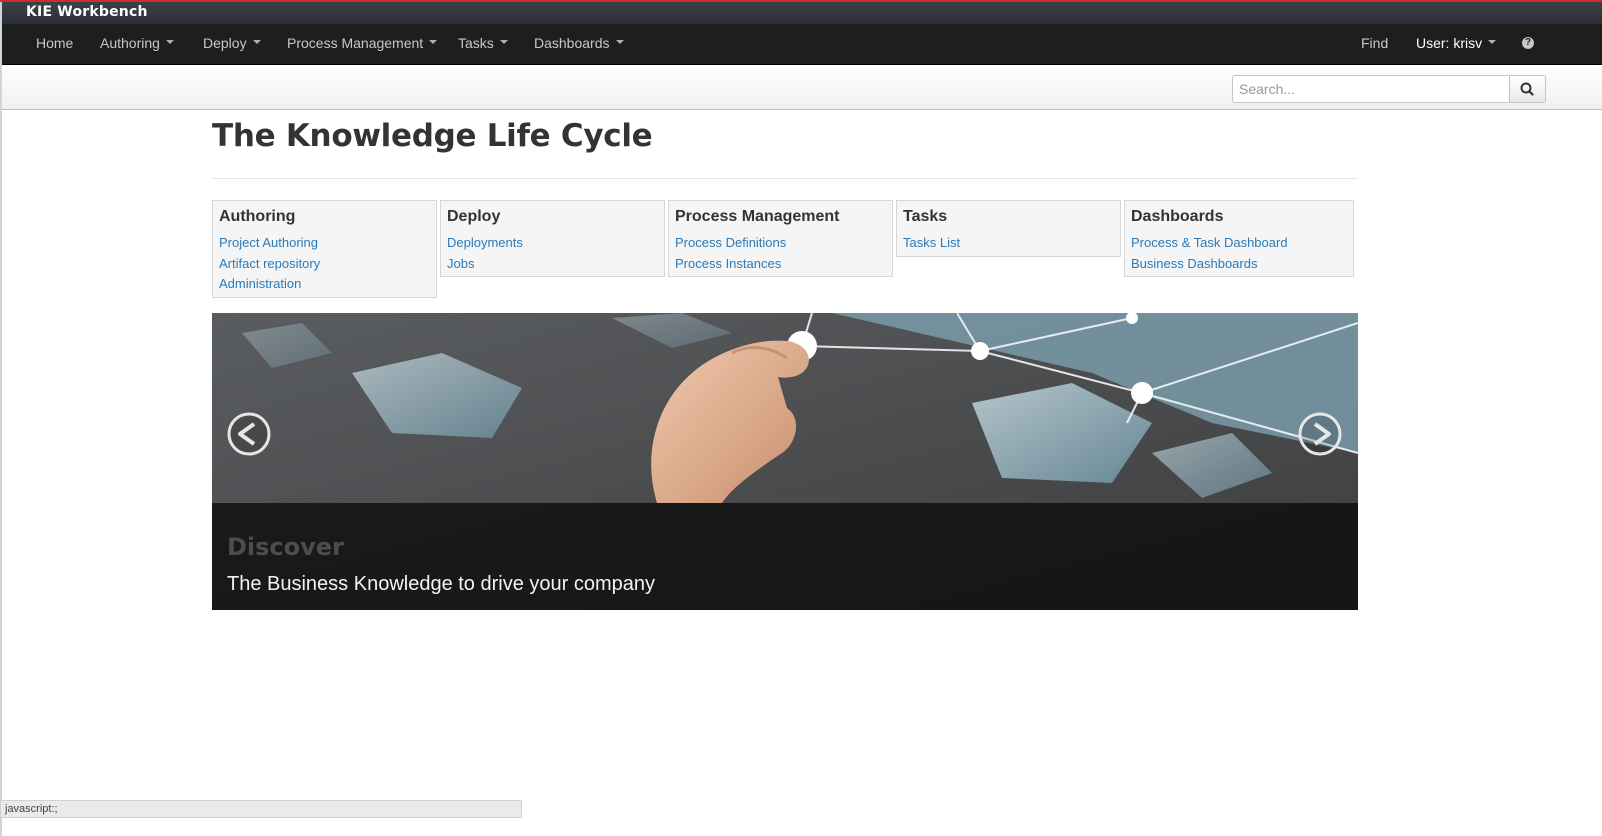 This screenshot has height=836, width=1602. I want to click on window-frame-edge, so click(1, 418).